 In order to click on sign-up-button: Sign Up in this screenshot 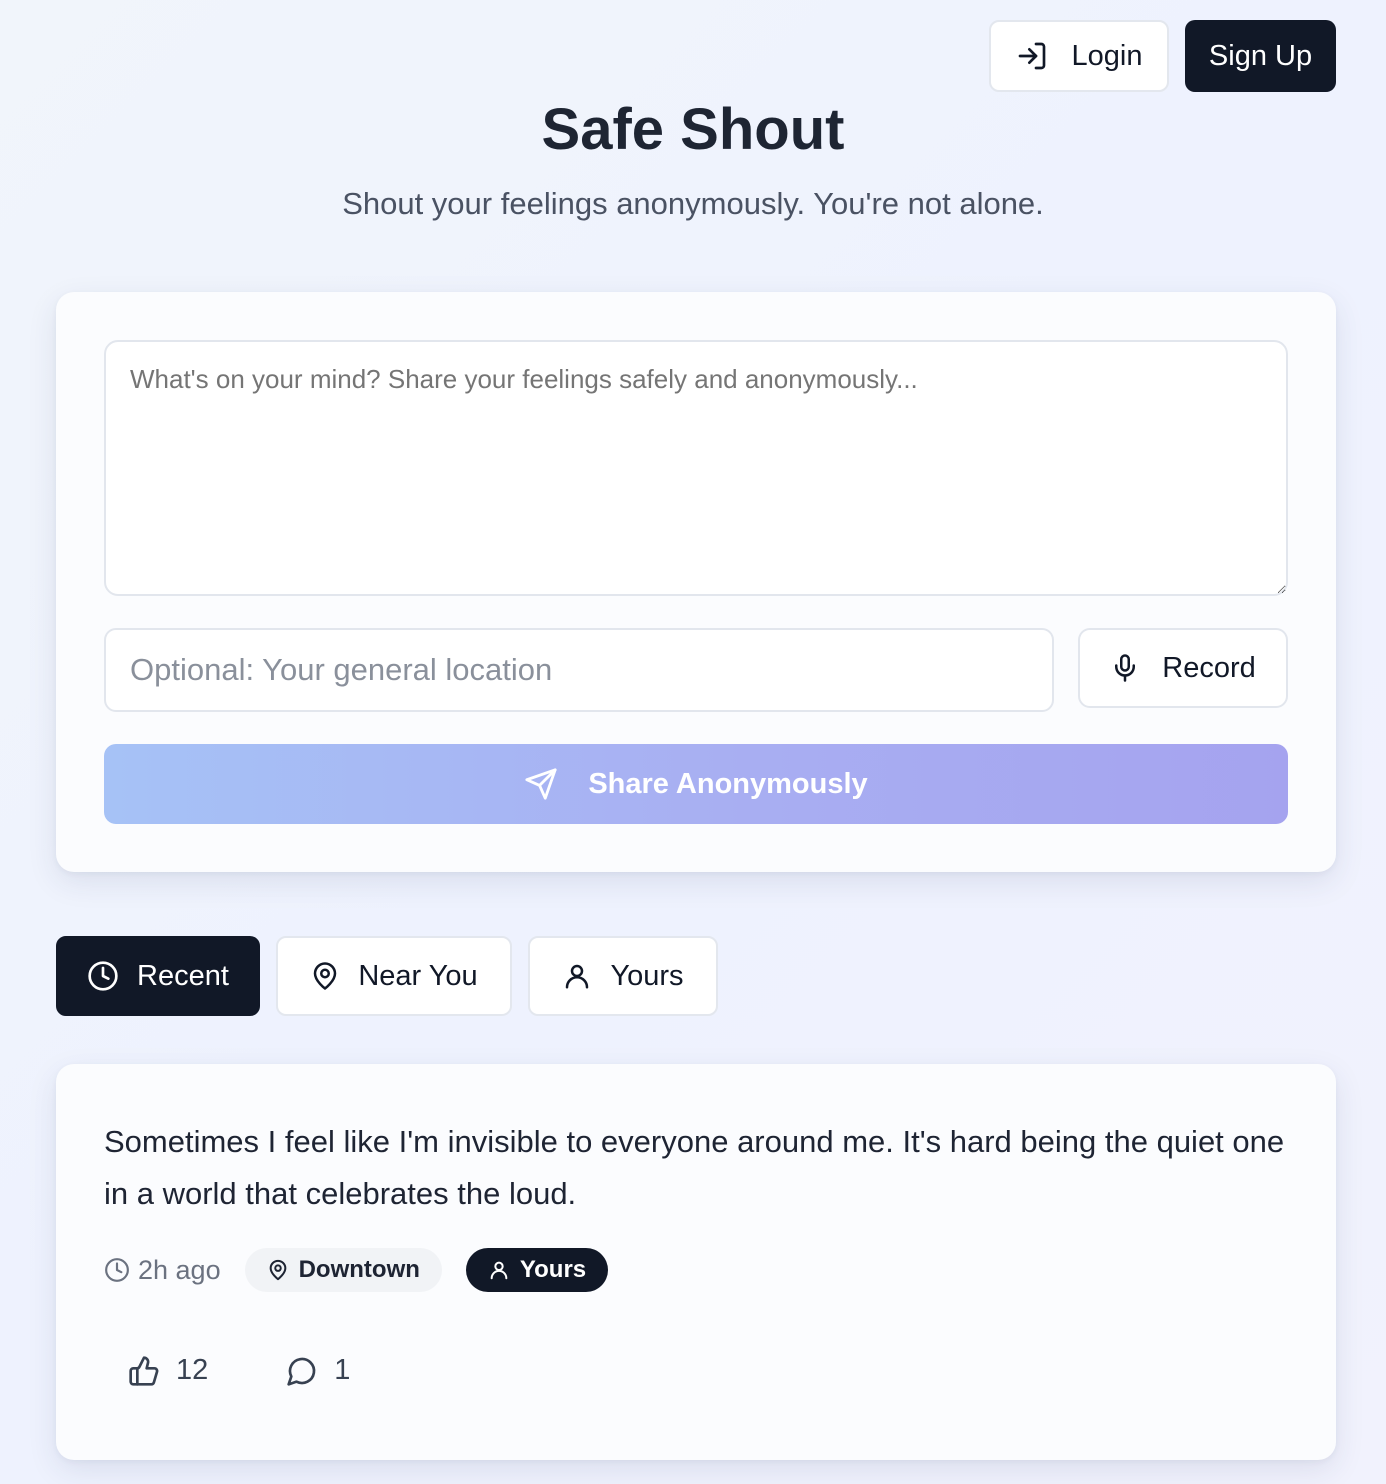, I will do `click(1260, 56)`.